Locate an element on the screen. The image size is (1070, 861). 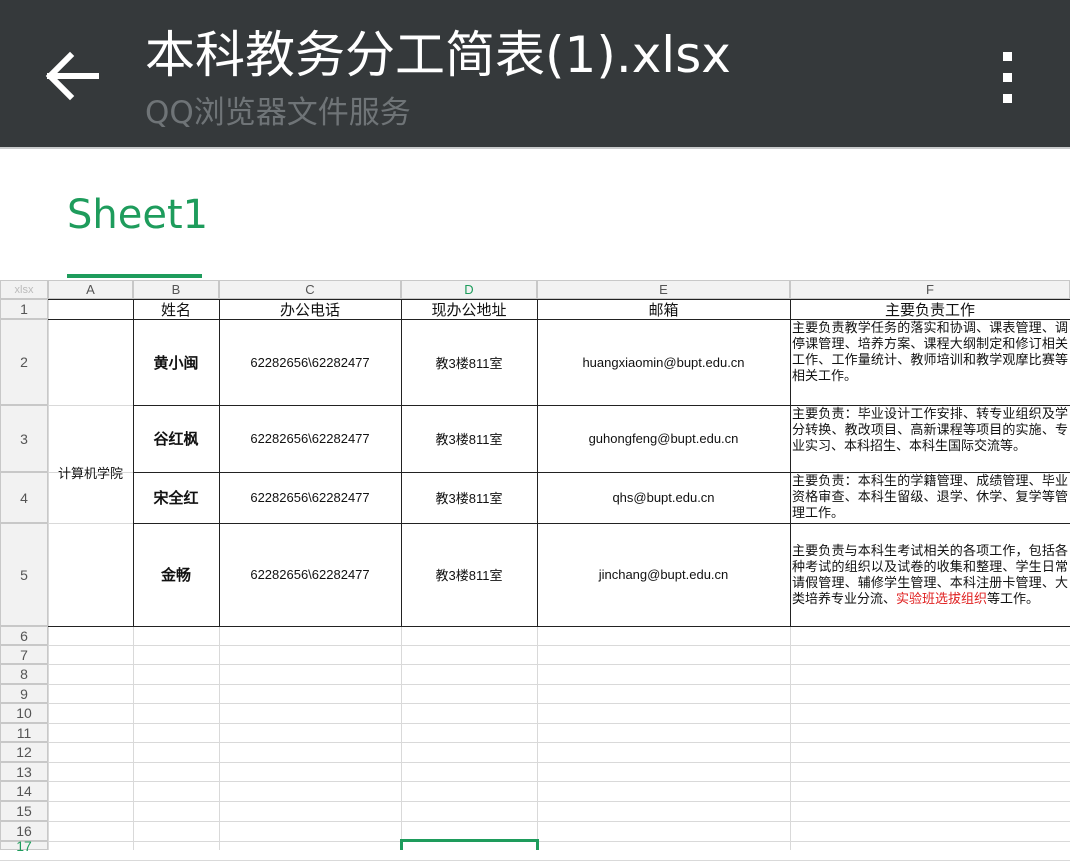
row-header-4: 4 is located at coordinates (24, 497).